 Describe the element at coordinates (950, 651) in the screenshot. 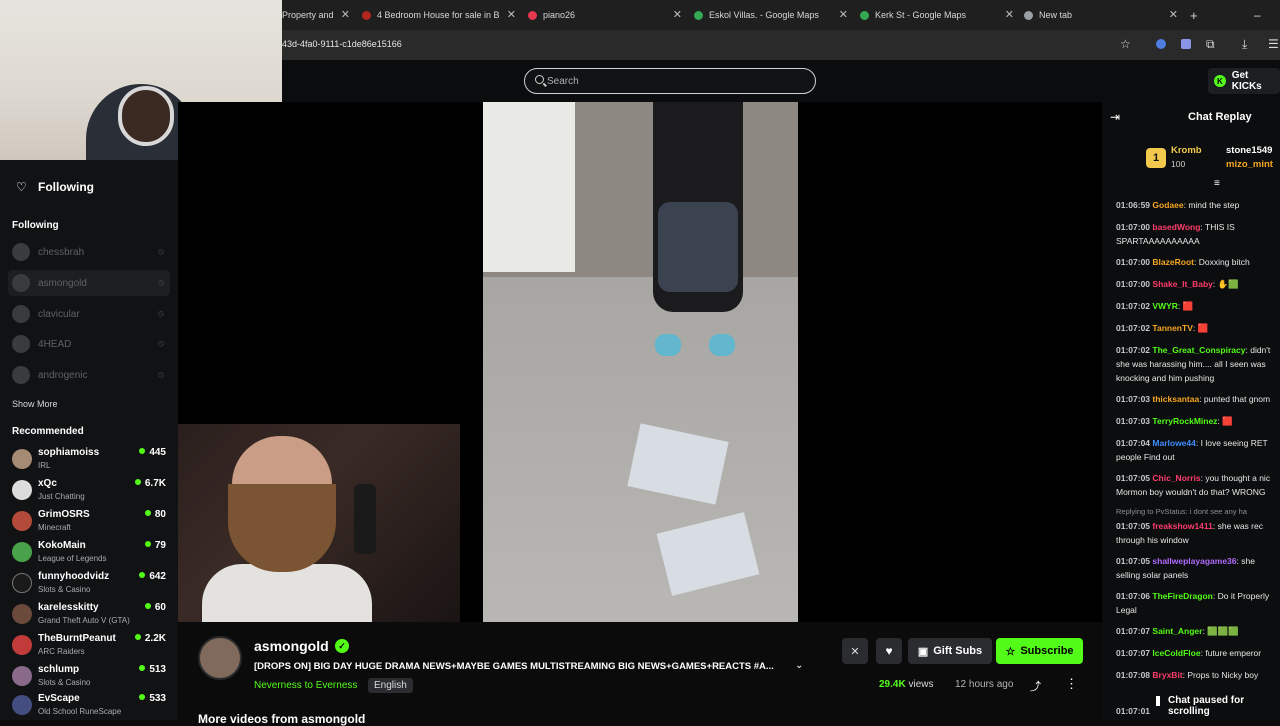

I see `gift-subs-button: ▣ Gift Subs` at that location.